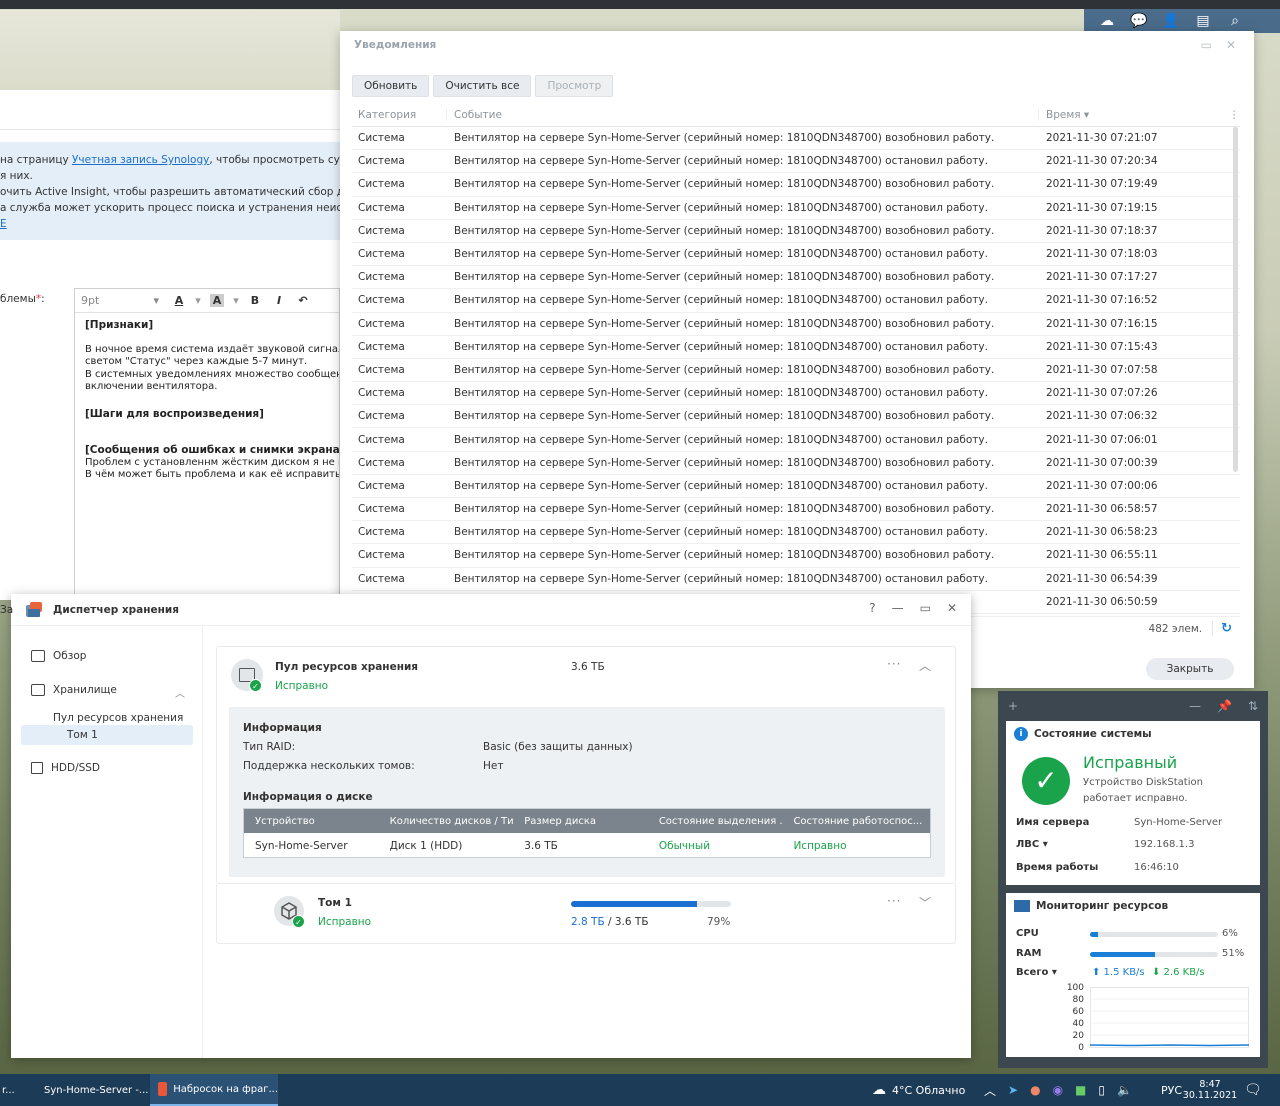 This screenshot has width=1280, height=1106. I want to click on close-button: Закрыть, so click(1190, 669).